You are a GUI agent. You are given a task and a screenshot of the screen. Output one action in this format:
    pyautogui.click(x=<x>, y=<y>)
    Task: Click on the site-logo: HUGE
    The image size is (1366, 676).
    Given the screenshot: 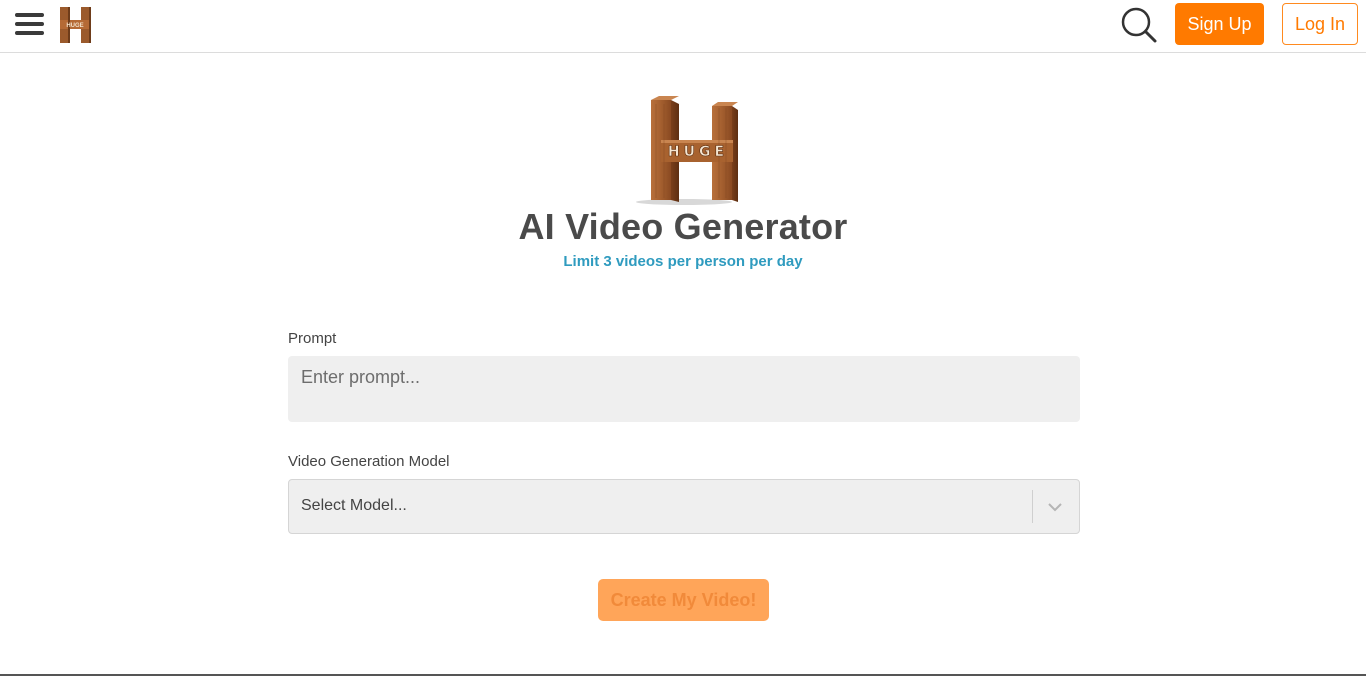 What is the action you would take?
    pyautogui.click(x=75, y=25)
    